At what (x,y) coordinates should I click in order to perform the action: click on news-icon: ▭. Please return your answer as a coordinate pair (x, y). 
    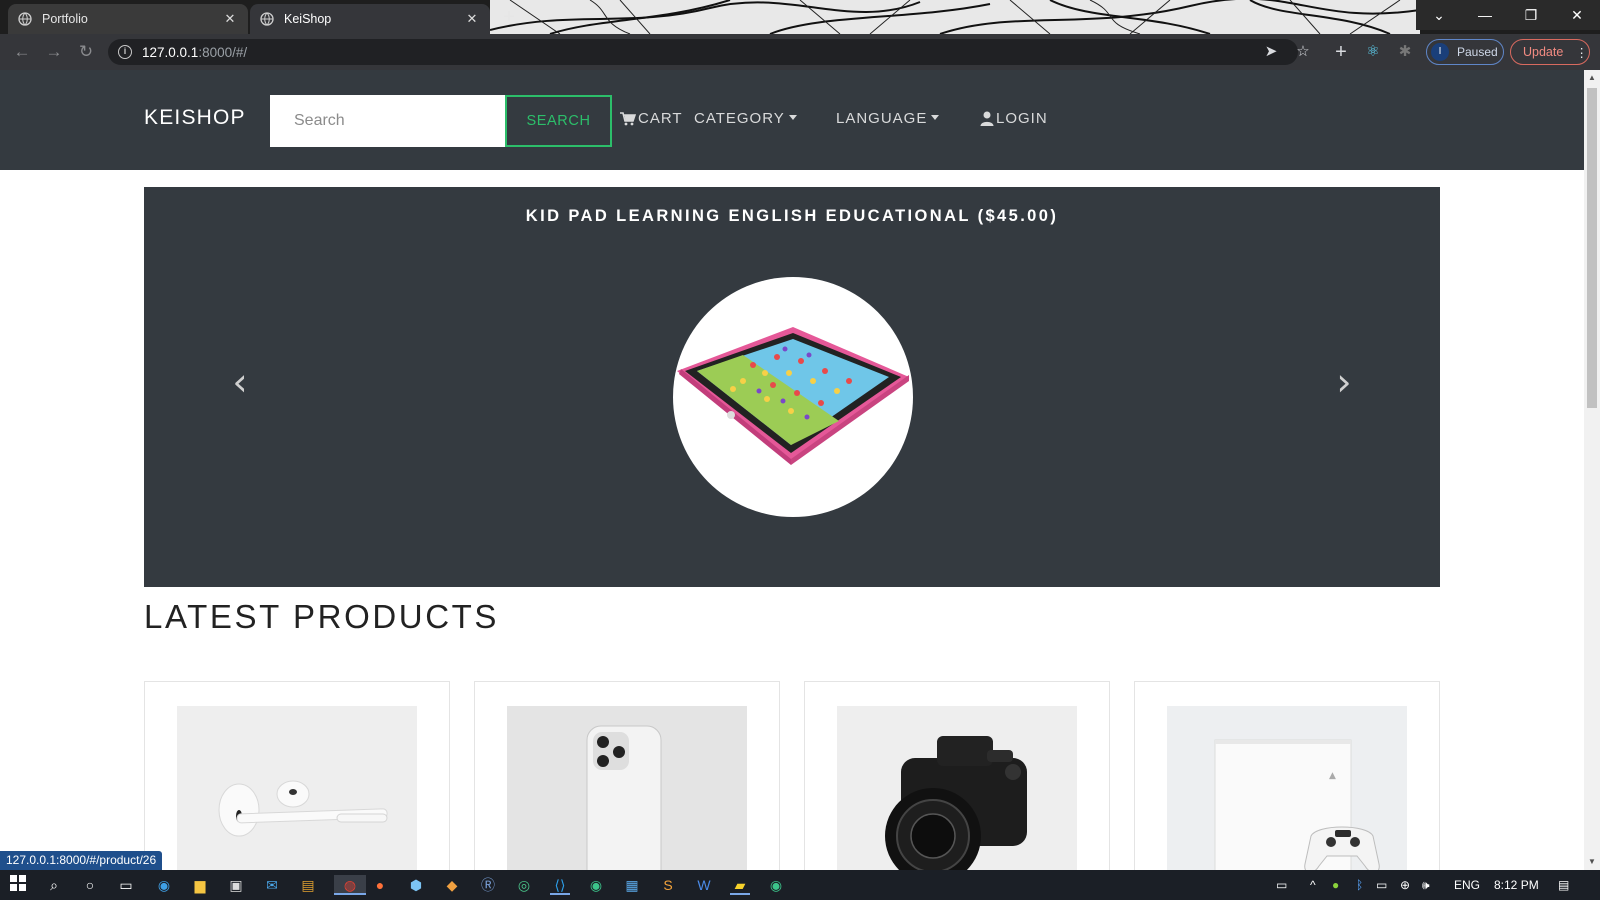
    Looking at the image, I should click on (1281, 885).